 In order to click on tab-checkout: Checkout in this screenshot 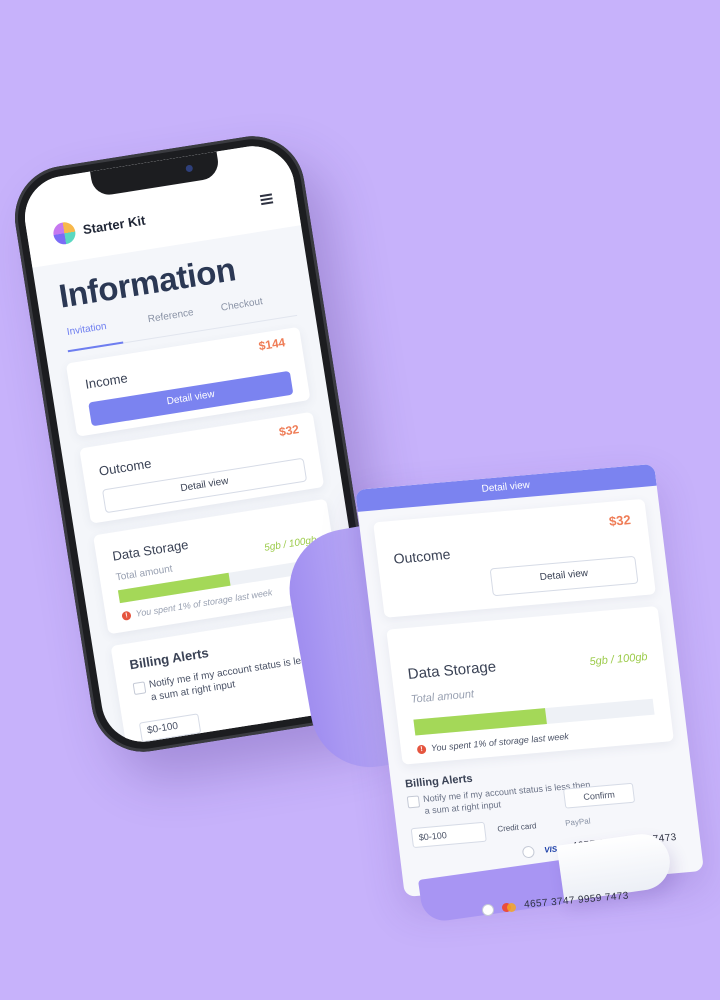, I will do `click(241, 304)`.